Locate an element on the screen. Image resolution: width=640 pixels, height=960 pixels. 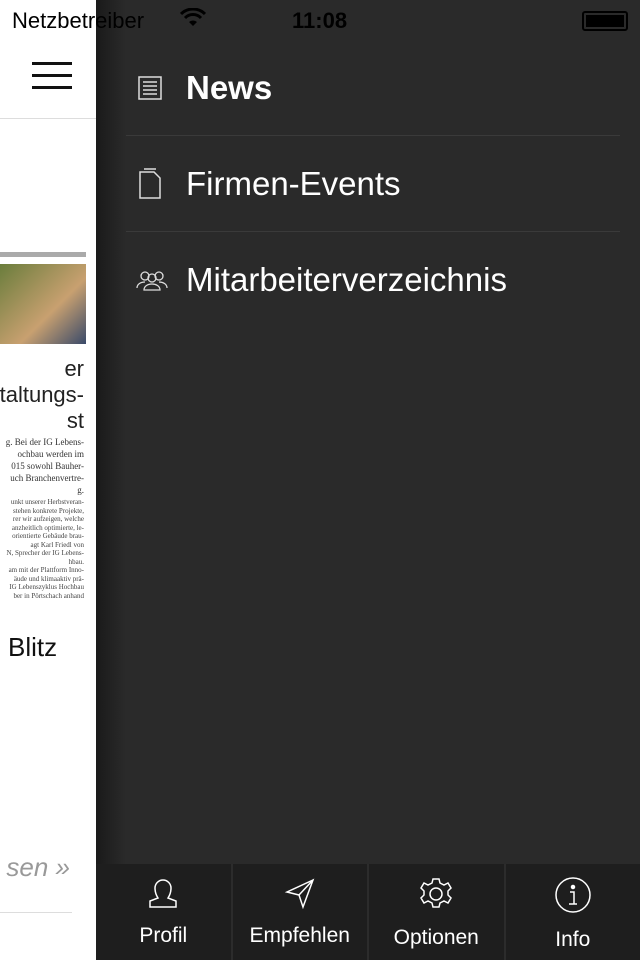
tab-label: Empfehlen is located at coordinates (299, 935).